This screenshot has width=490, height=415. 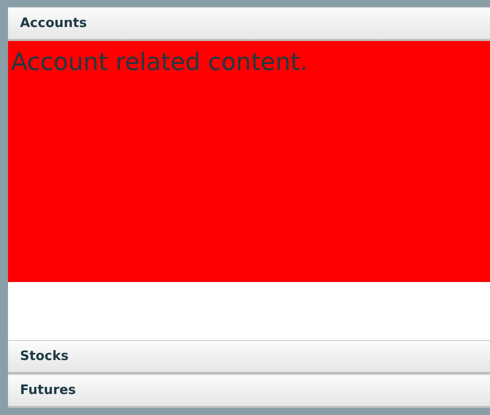 What do you see at coordinates (159, 62) in the screenshot?
I see `content-text: Account related content.` at bounding box center [159, 62].